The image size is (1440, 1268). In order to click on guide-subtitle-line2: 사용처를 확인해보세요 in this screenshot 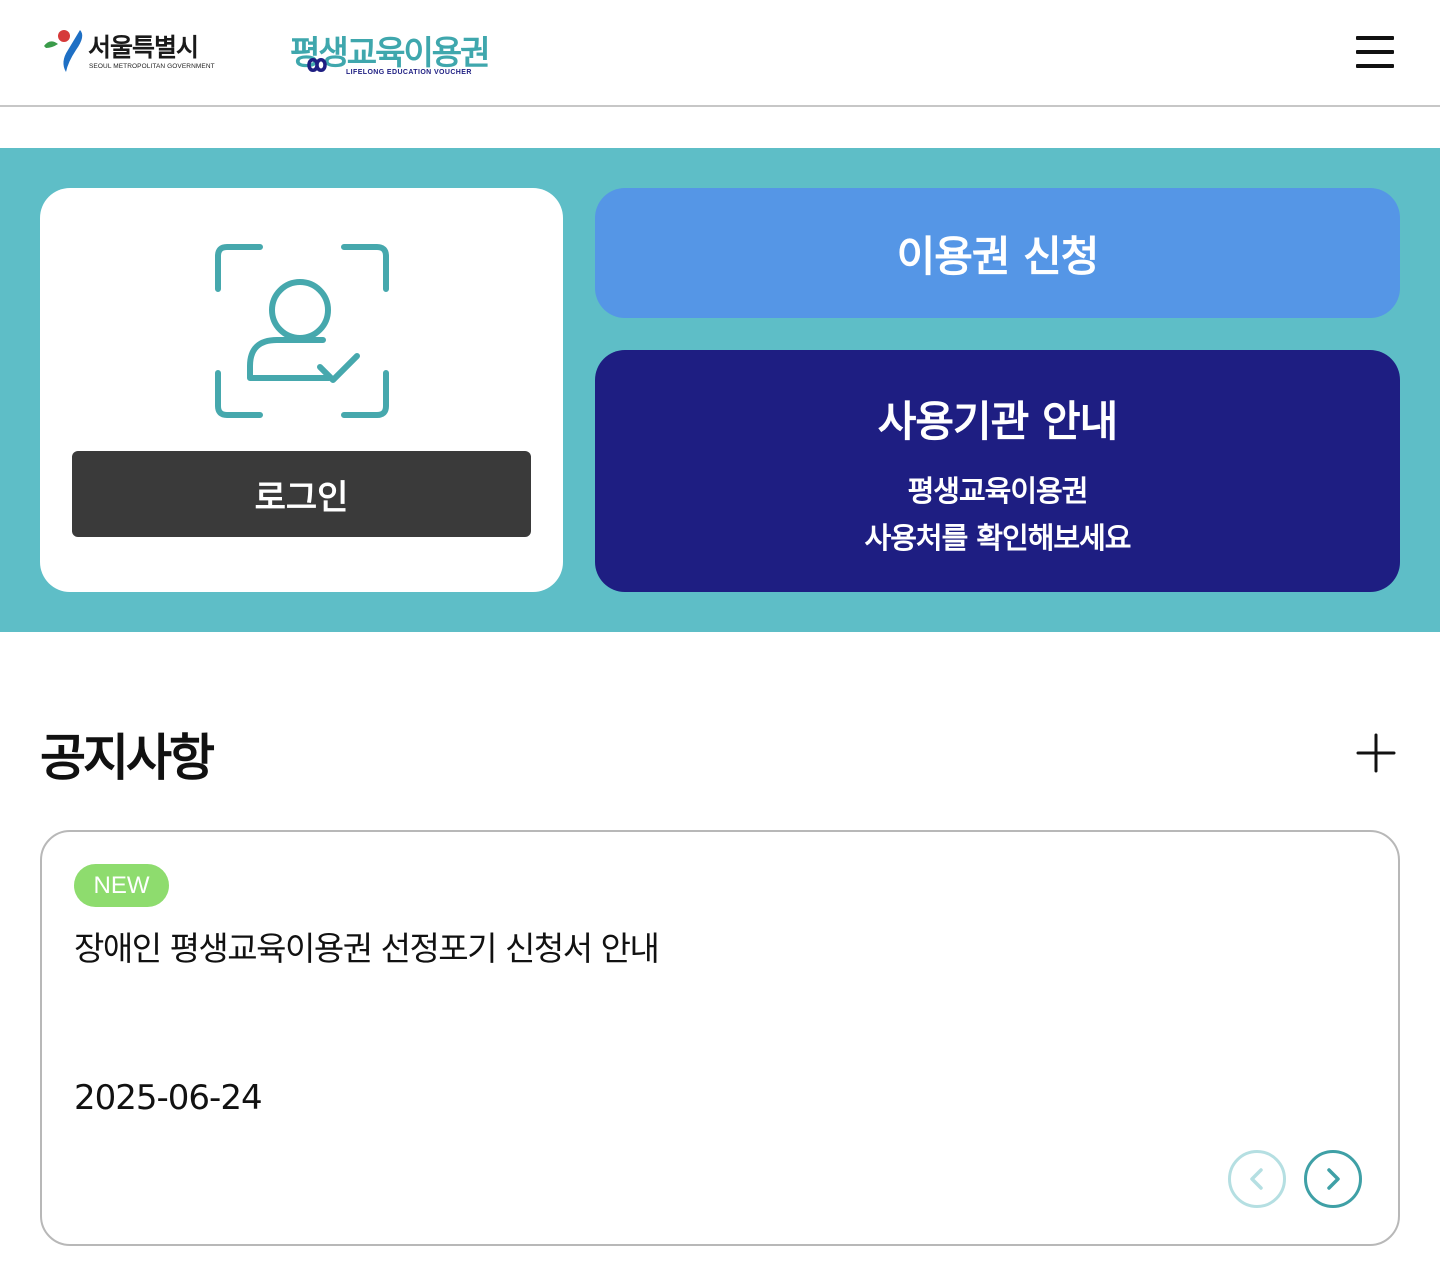, I will do `click(998, 538)`.